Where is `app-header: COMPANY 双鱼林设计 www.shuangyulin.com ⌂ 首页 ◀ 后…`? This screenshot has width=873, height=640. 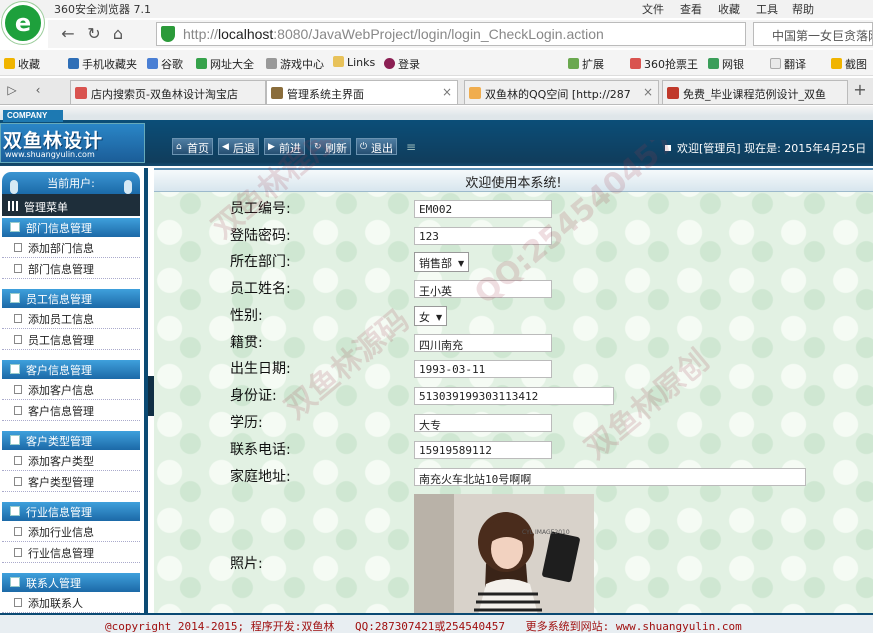
app-header: COMPANY 双鱼林设计 www.shuangyulin.com ⌂ 首页 ◀ 后… is located at coordinates (436, 136).